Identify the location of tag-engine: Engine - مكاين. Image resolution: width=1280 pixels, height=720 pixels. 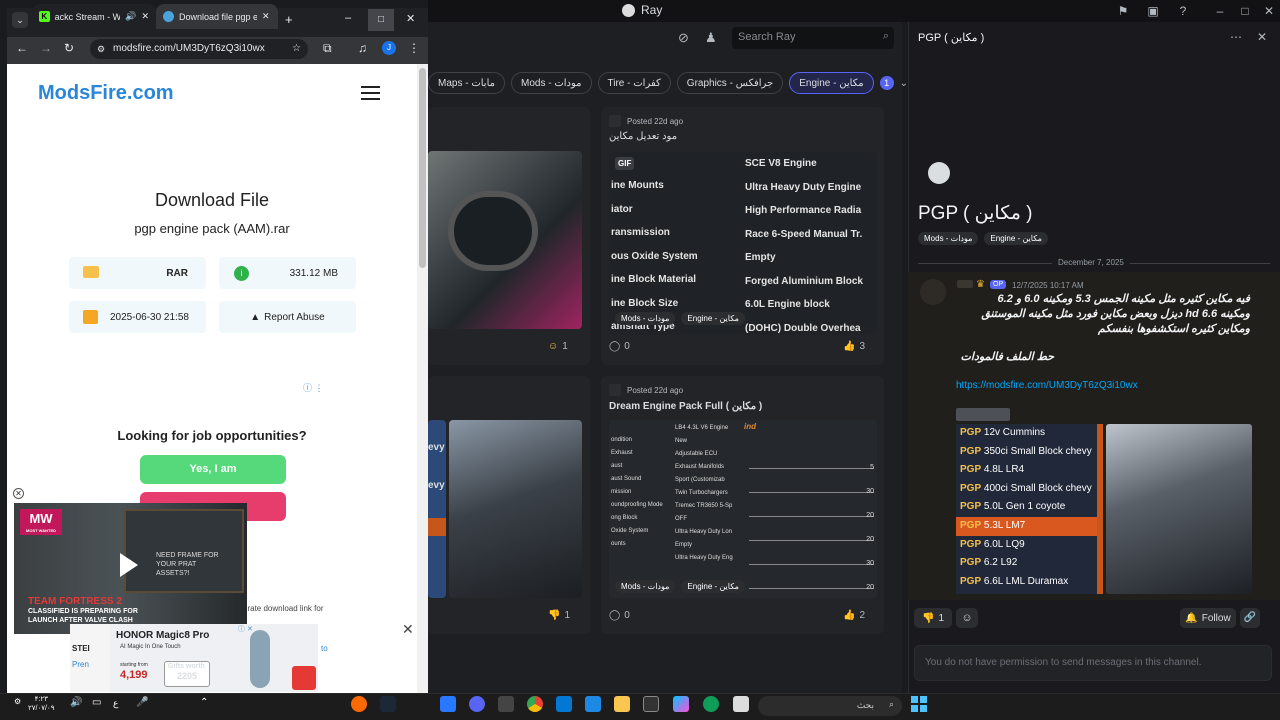
(831, 83).